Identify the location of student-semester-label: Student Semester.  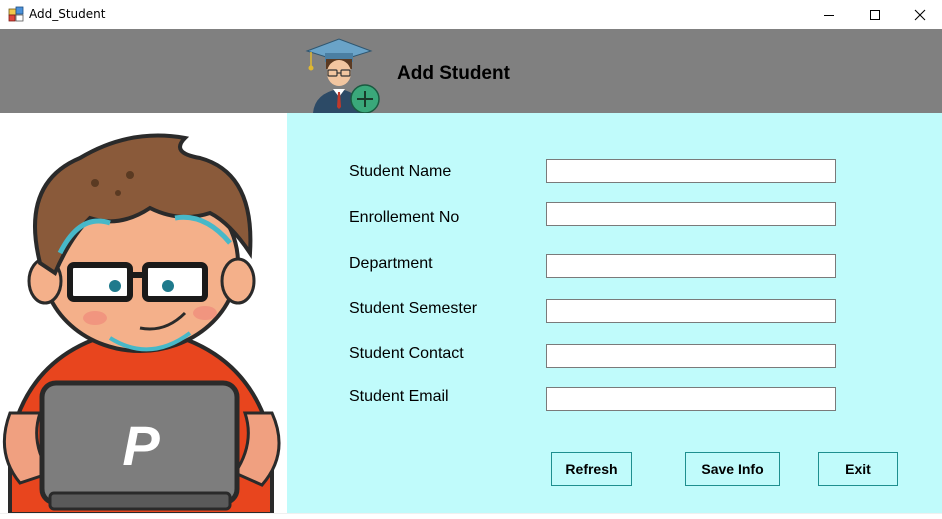
(413, 308).